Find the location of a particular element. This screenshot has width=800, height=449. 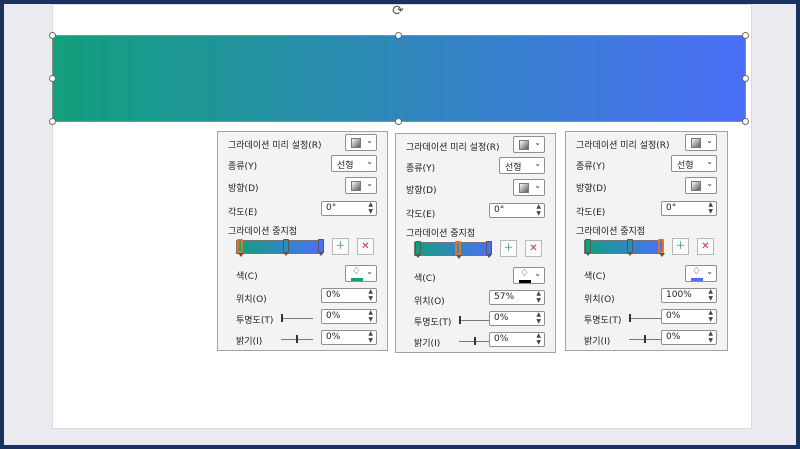

stops-label: 그라데이션 중지점 is located at coordinates (611, 232).